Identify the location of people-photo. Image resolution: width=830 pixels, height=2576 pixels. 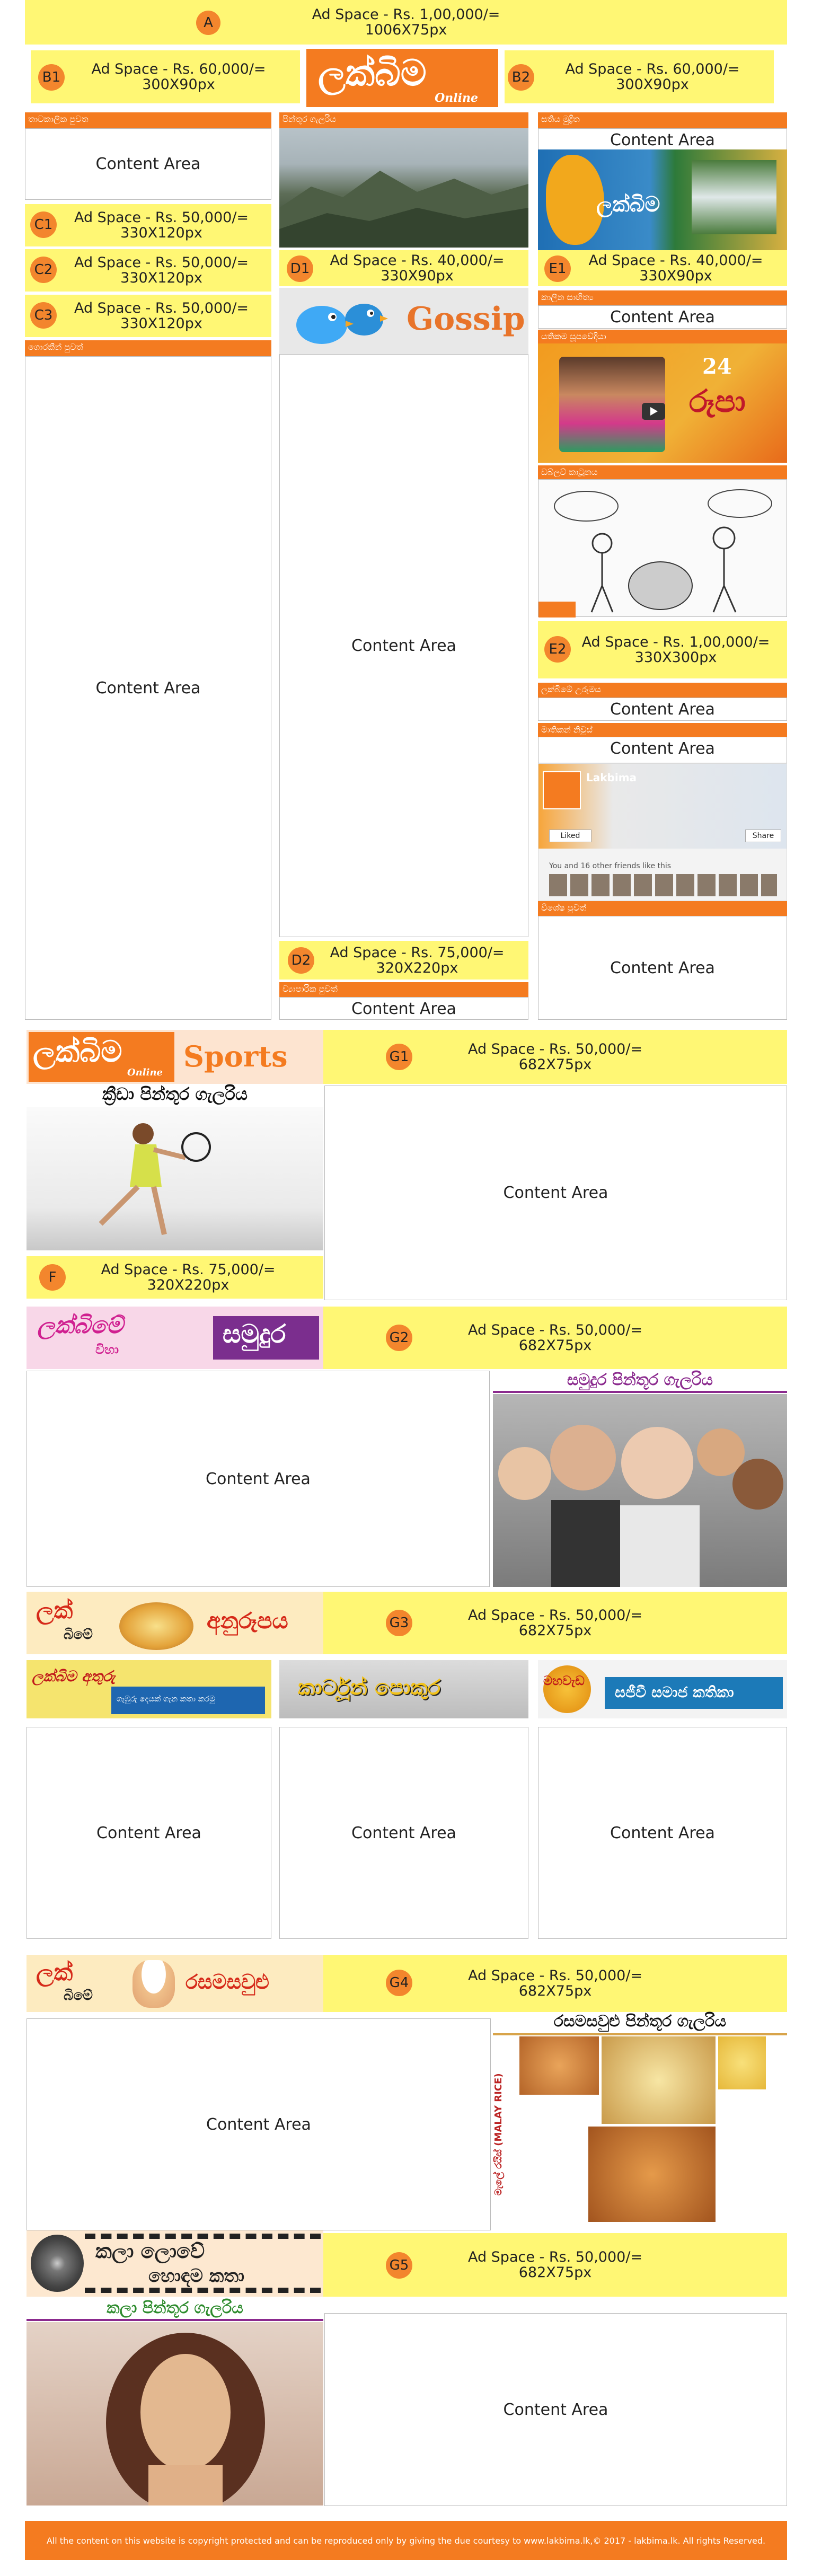
(640, 1490).